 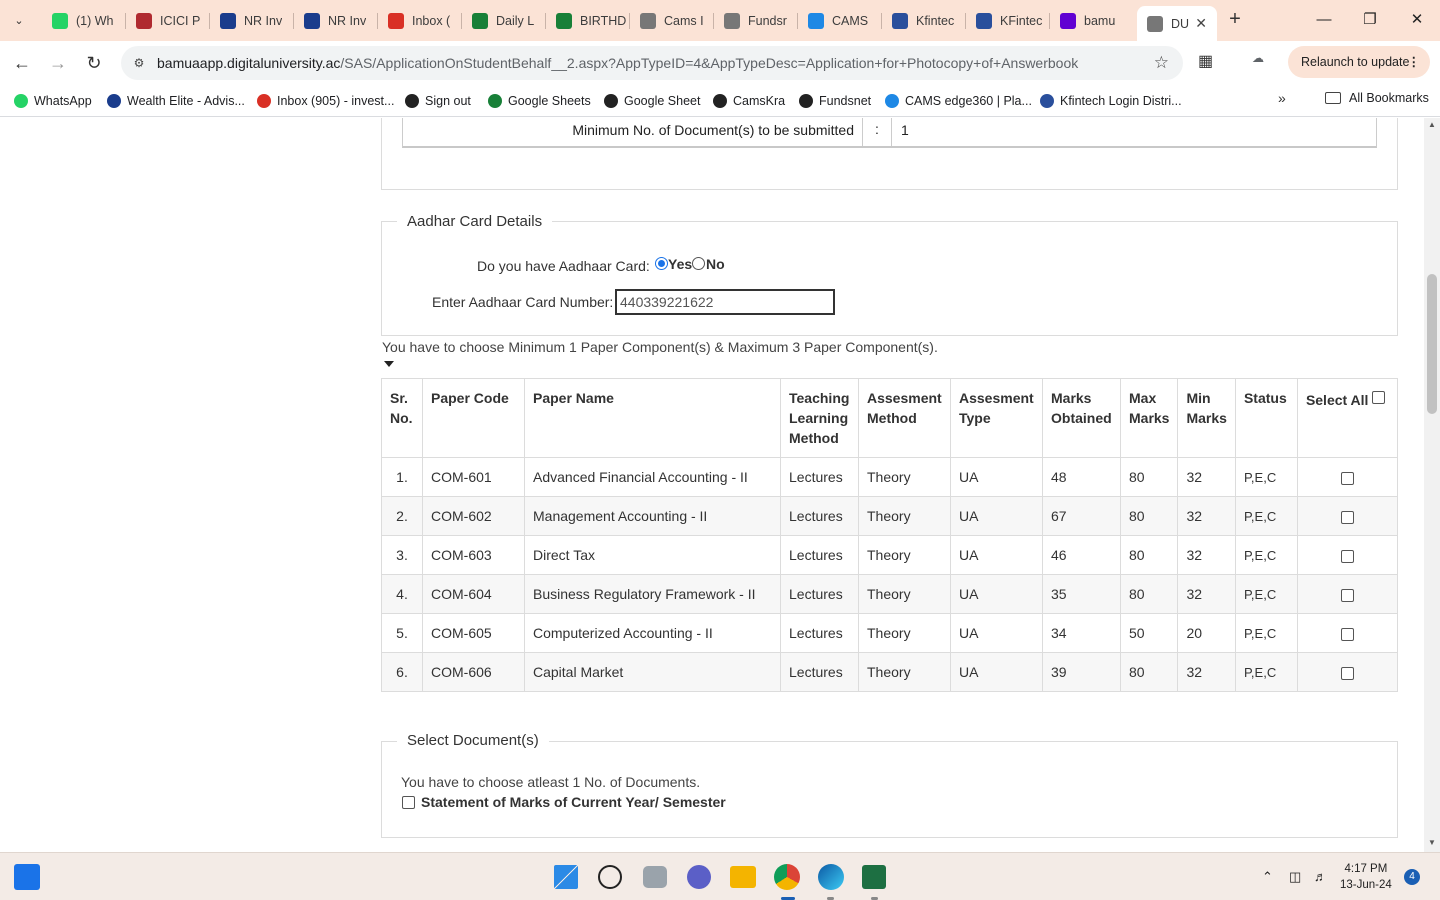 What do you see at coordinates (431, 20) in the screenshot?
I see `tab-label: Inbox (` at bounding box center [431, 20].